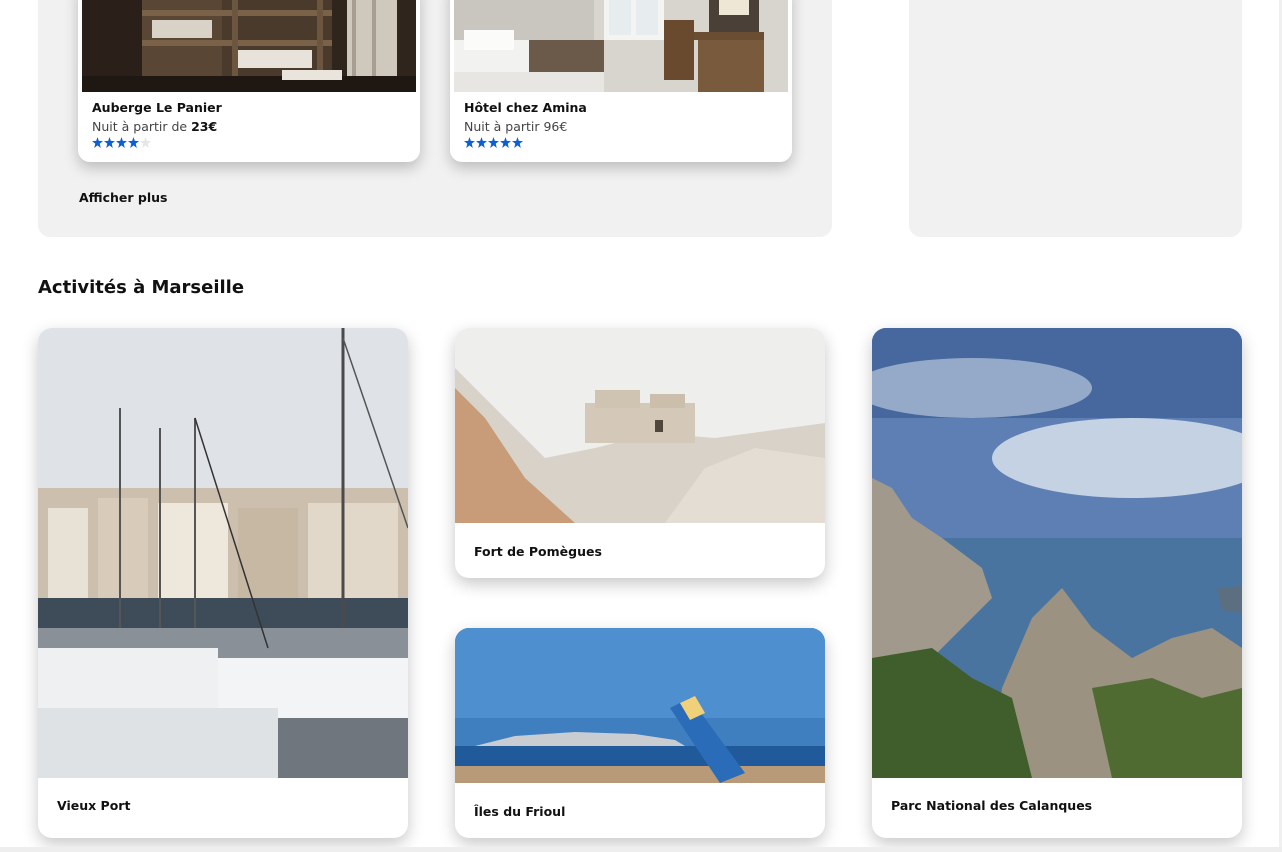 The height and width of the screenshot is (852, 1282). I want to click on show-more-link: Afficher plus, so click(123, 197).